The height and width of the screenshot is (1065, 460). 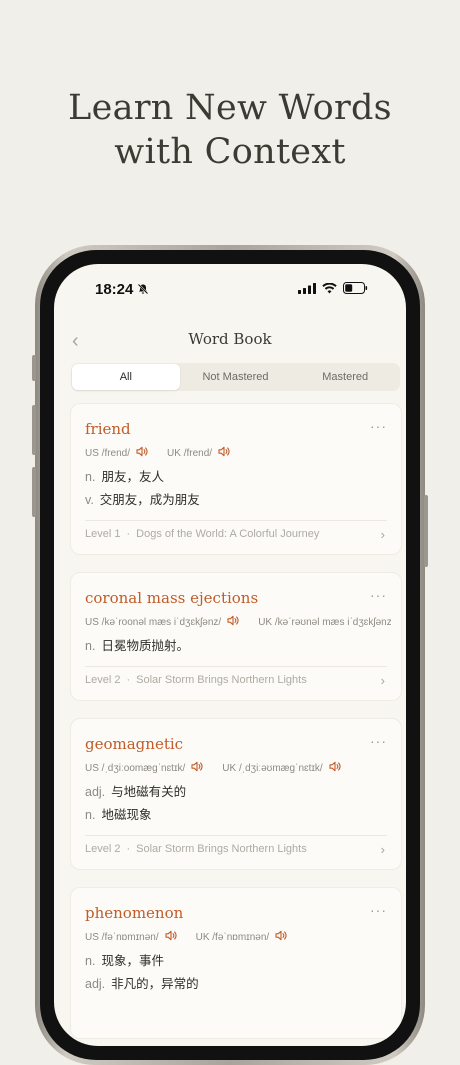 I want to click on us-phonetic: US /ˌdʒiːoomægˈnɛtɪk/, so click(x=135, y=768).